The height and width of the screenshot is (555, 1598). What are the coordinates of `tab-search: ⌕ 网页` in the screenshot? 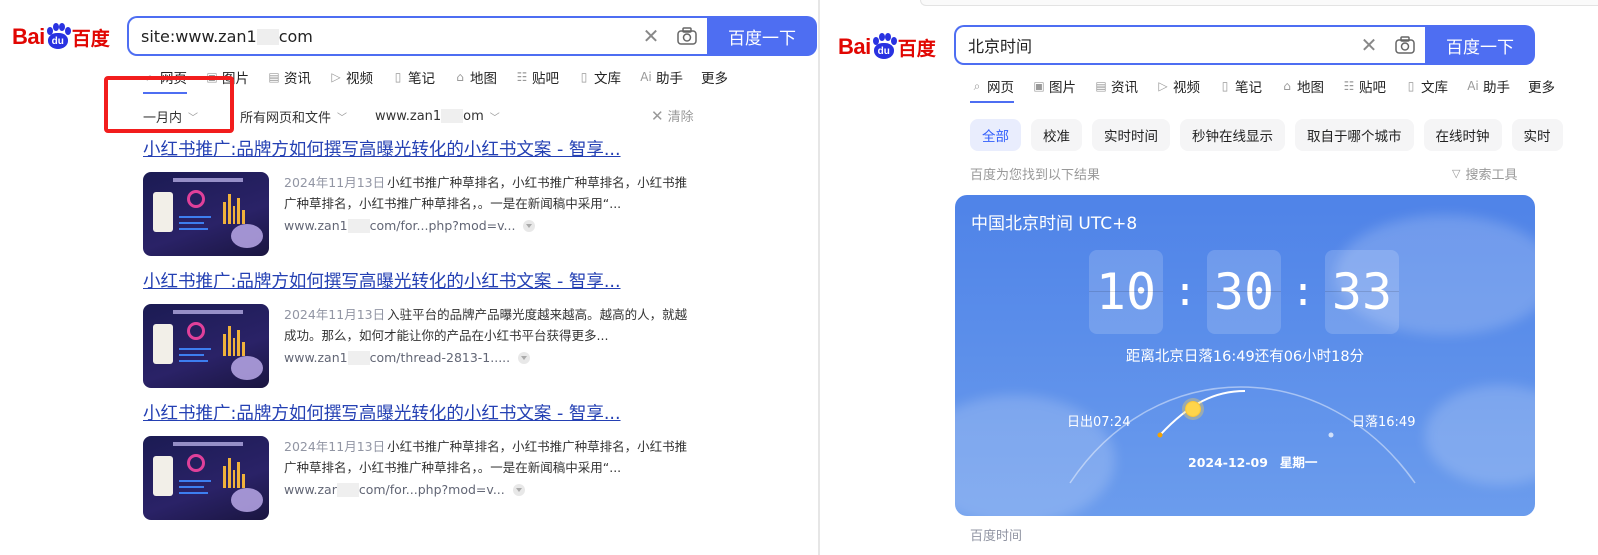 It's located at (992, 89).